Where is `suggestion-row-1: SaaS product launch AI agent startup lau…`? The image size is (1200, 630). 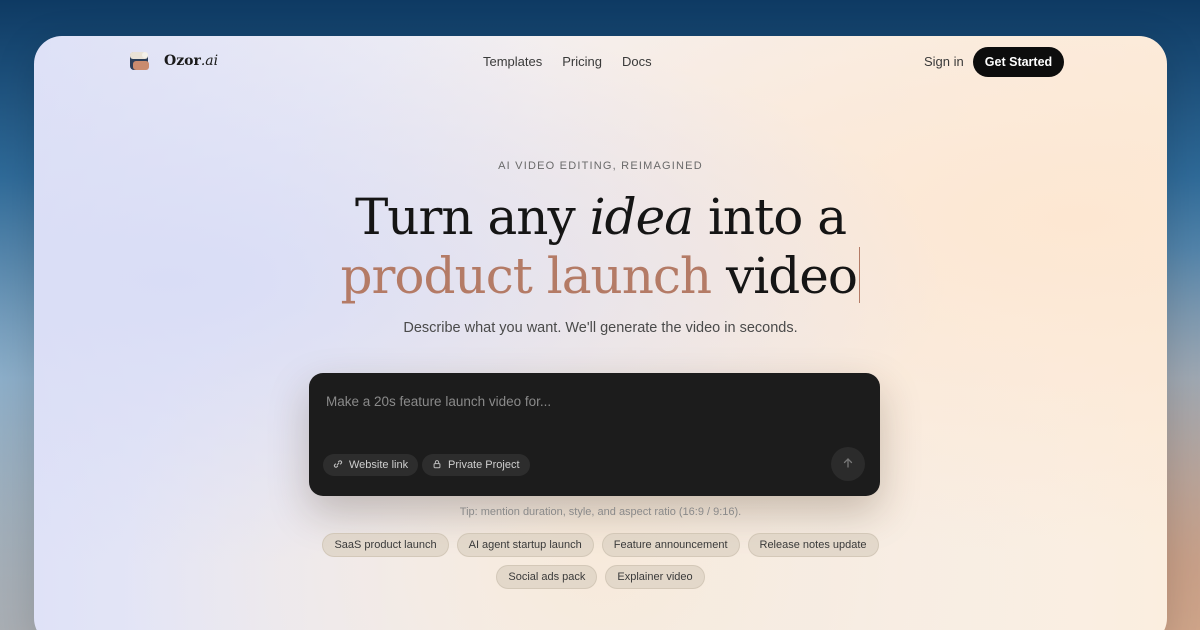
suggestion-row-1: SaaS product launch AI agent startup lau… is located at coordinates (600, 545).